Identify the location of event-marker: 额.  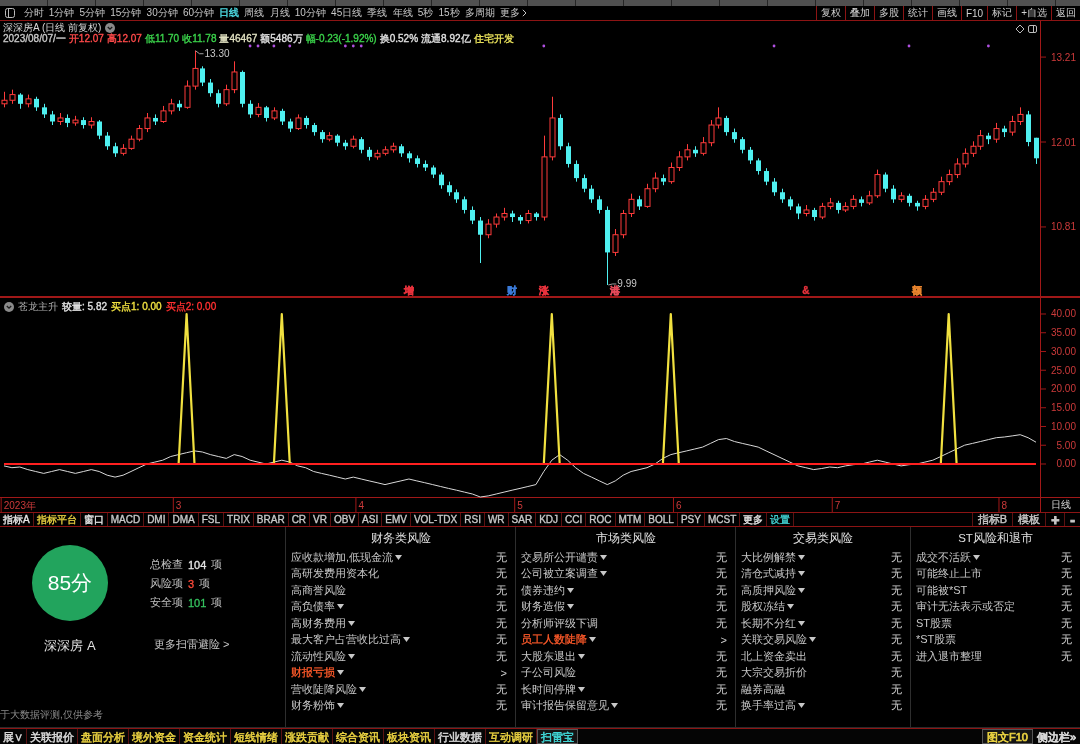
(916, 290).